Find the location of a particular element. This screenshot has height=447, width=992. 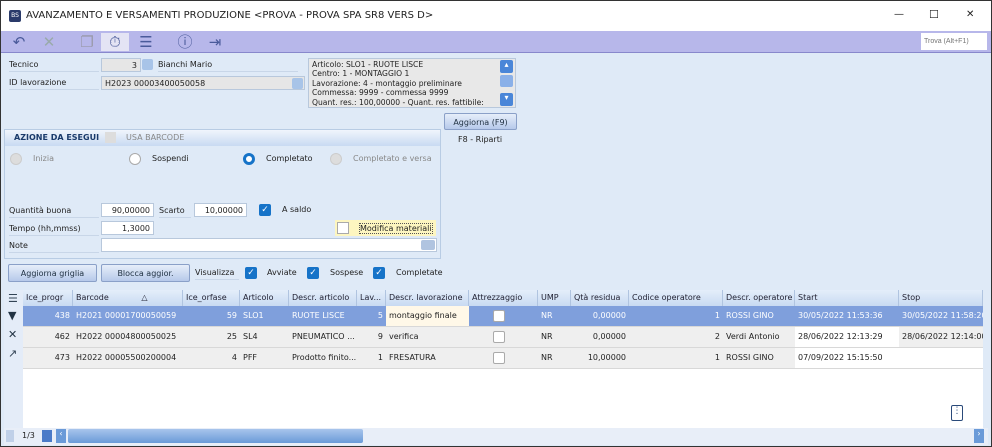

radio-sospendi-label: Sospendi is located at coordinates (170, 158).